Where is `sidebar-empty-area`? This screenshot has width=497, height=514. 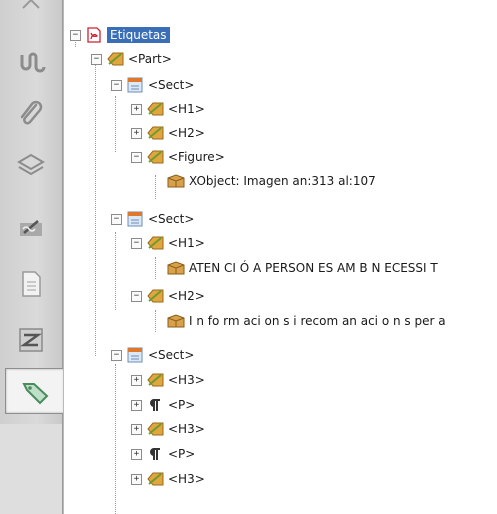
sidebar-empty-area is located at coordinates (31, 469).